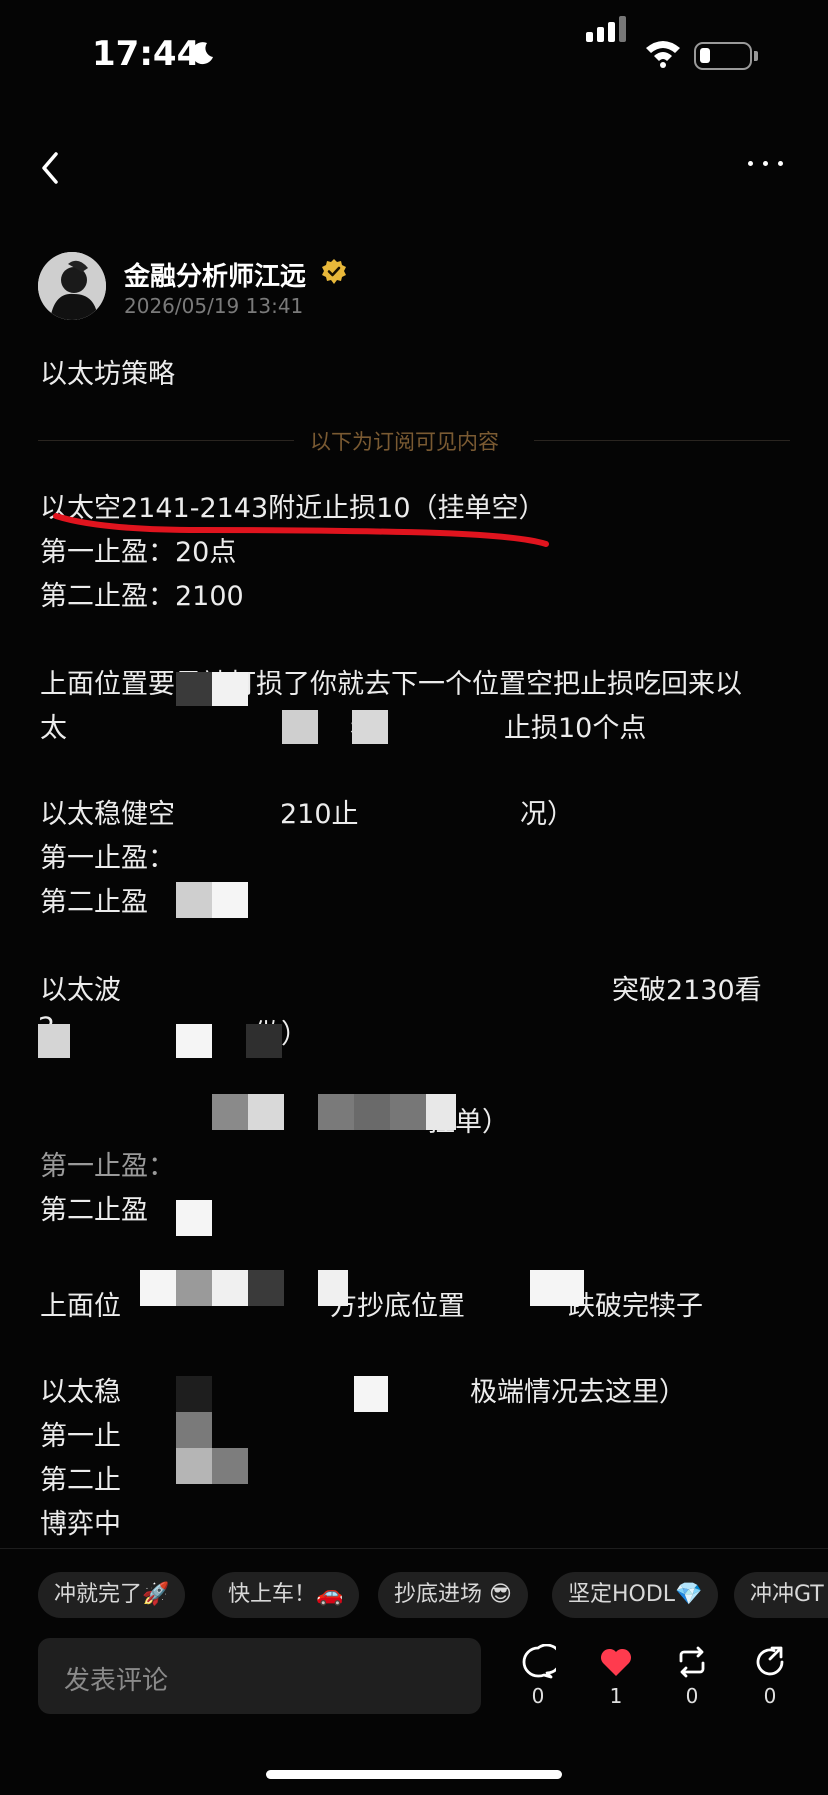 The image size is (828, 1795). What do you see at coordinates (575, 728) in the screenshot?
I see `post-line-fragment: 止损10个点` at bounding box center [575, 728].